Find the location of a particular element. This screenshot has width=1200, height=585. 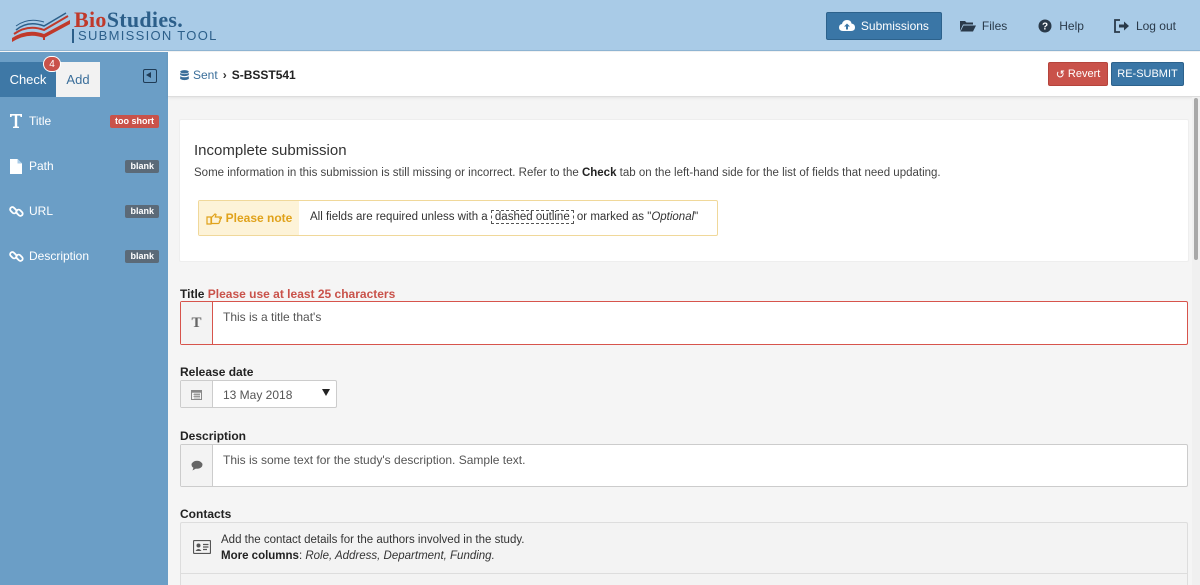

caret-down-icon is located at coordinates (326, 392).